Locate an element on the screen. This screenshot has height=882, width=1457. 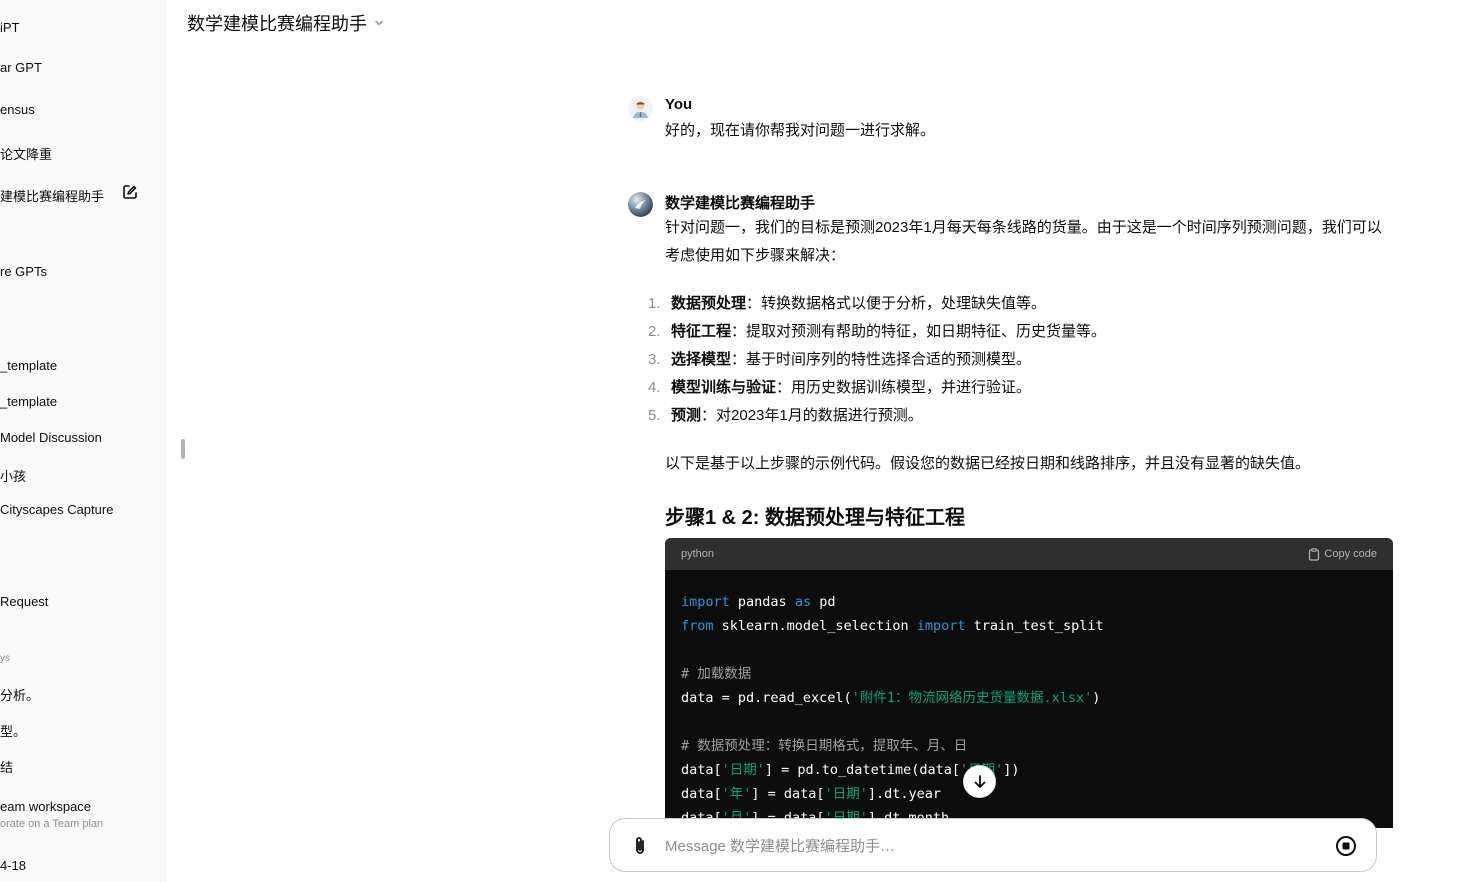
sidebar-item-label: 论文降重 is located at coordinates (26, 154).